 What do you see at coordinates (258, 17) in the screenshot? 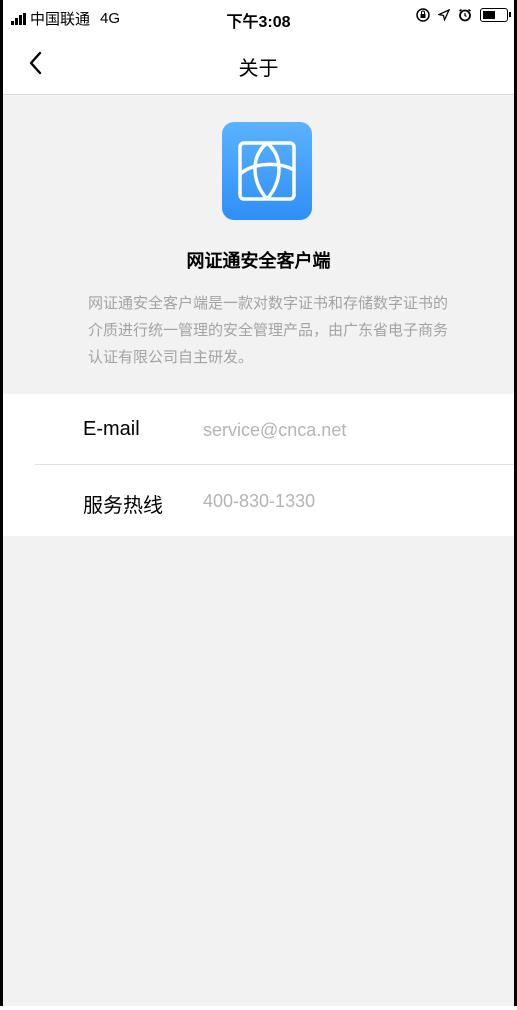
I see `status-bar: 中国联通 4G 下午3:08` at bounding box center [258, 17].